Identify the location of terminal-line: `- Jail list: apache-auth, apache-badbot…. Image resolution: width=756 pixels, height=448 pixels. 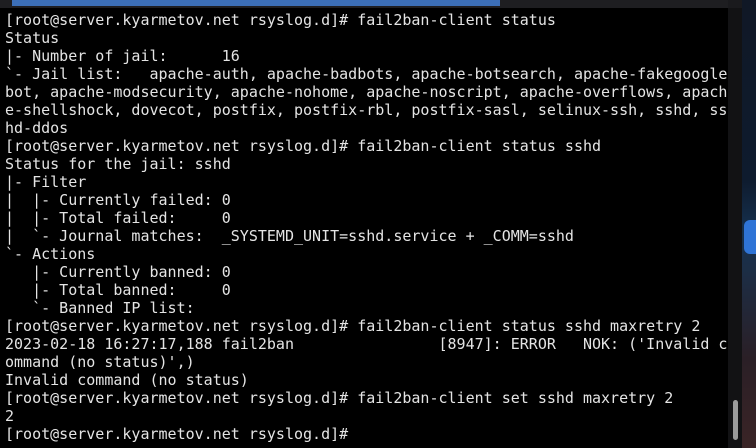
(366, 74).